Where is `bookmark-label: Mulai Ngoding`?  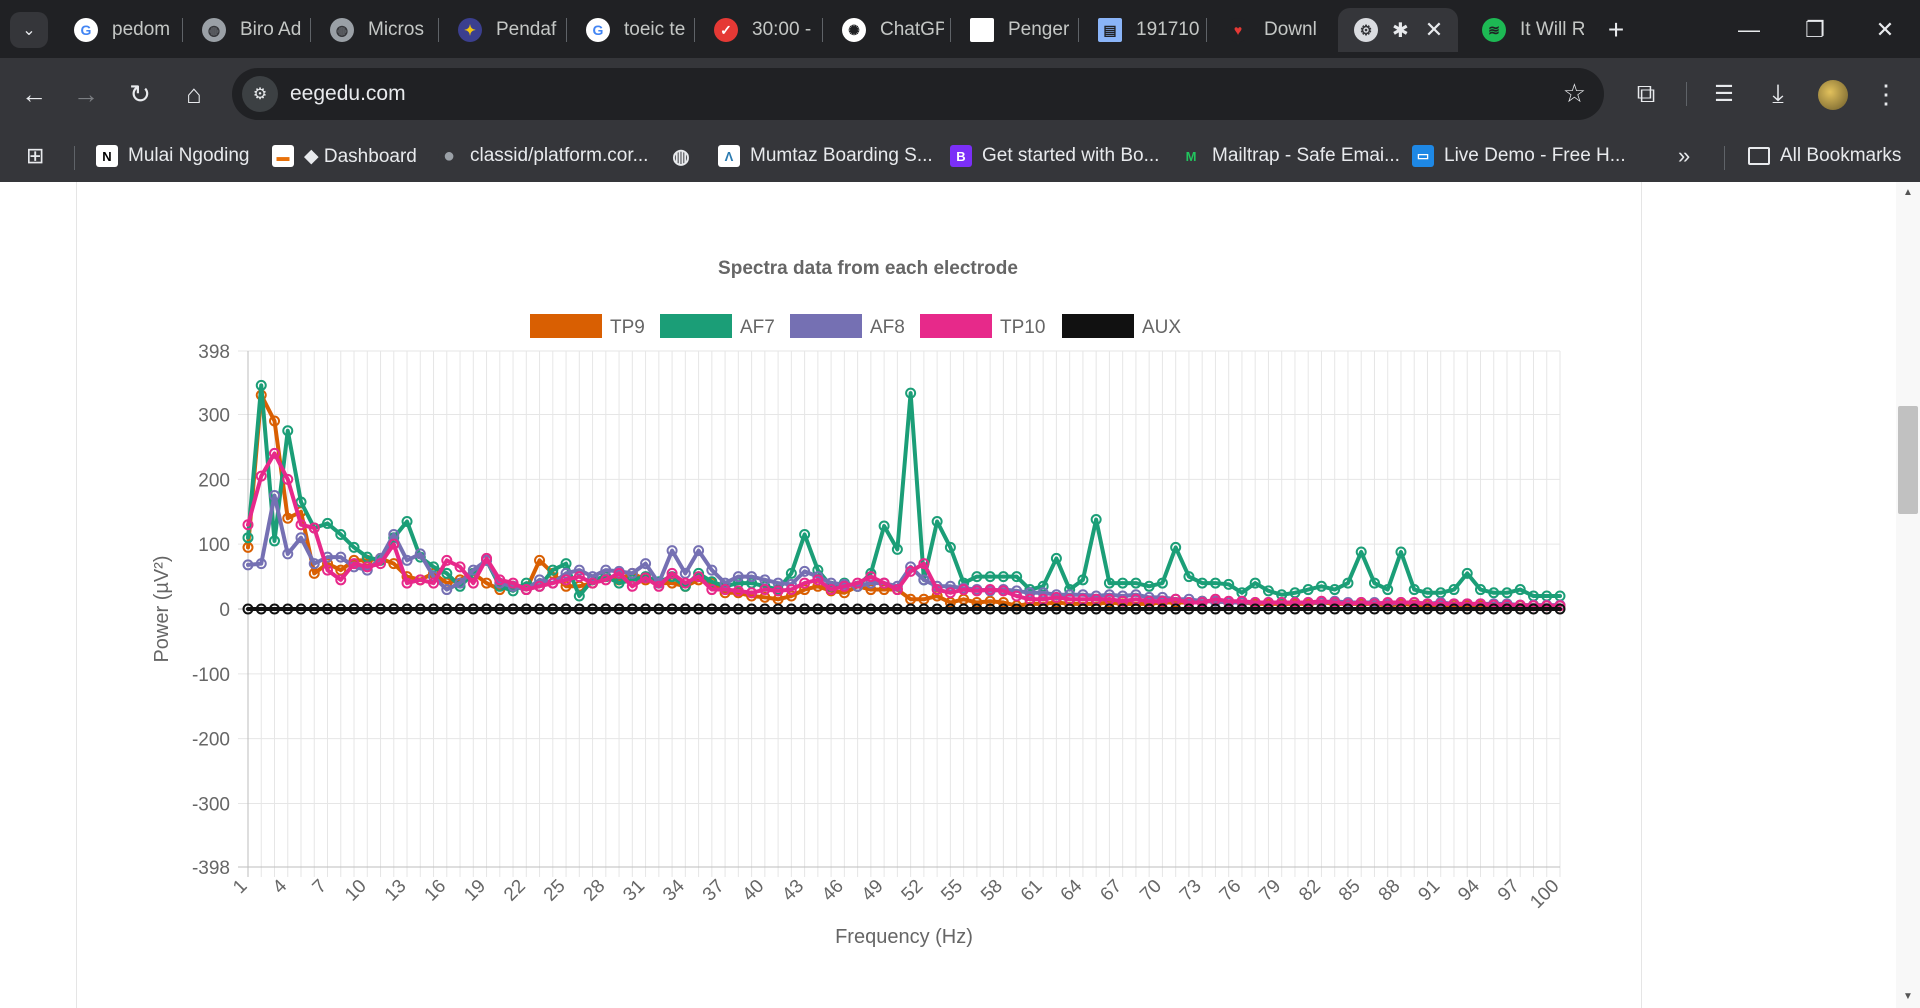 bookmark-label: Mulai Ngoding is located at coordinates (189, 155).